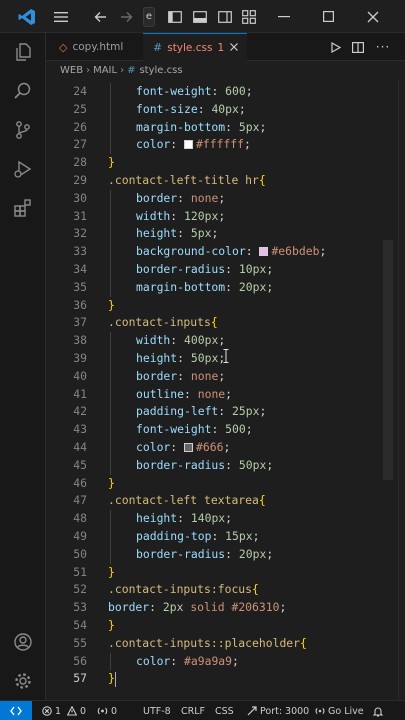  What do you see at coordinates (71, 70) in the screenshot?
I see `breadcrumb-item: WEB` at bounding box center [71, 70].